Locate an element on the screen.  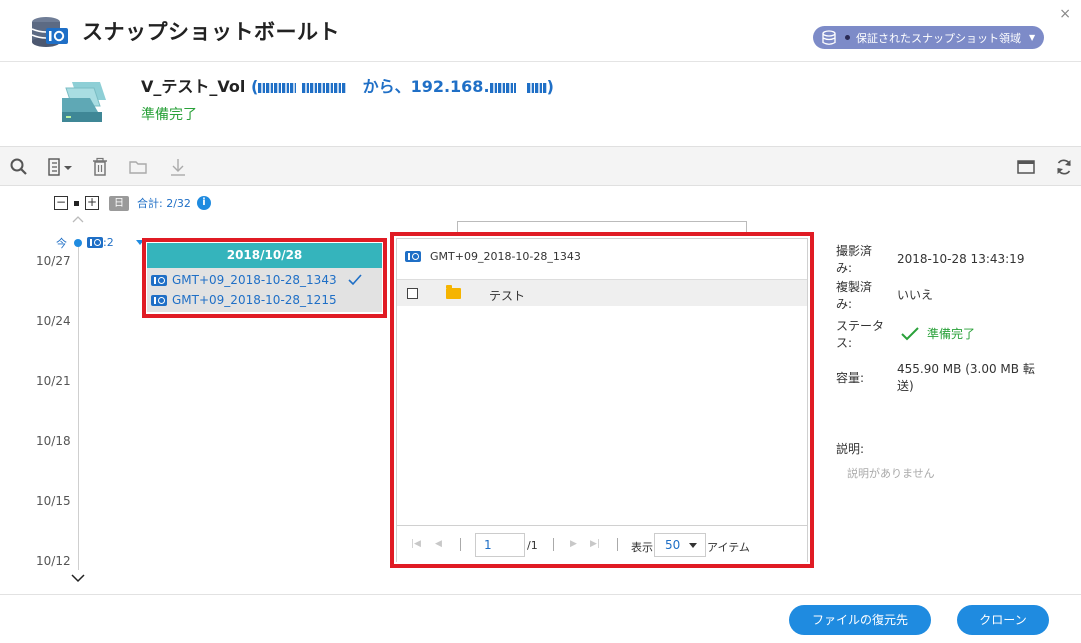
first-page-icon: |◀ is located at coordinates (416, 544).